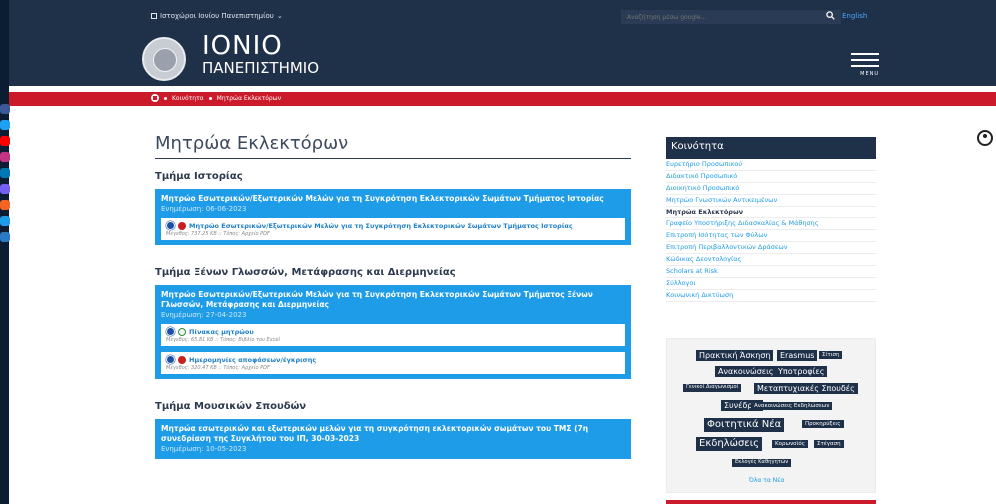 This screenshot has height=504, width=996. Describe the element at coordinates (771, 213) in the screenshot. I see `sidebar-item: Μητρώα Εκλεκτόρων` at that location.